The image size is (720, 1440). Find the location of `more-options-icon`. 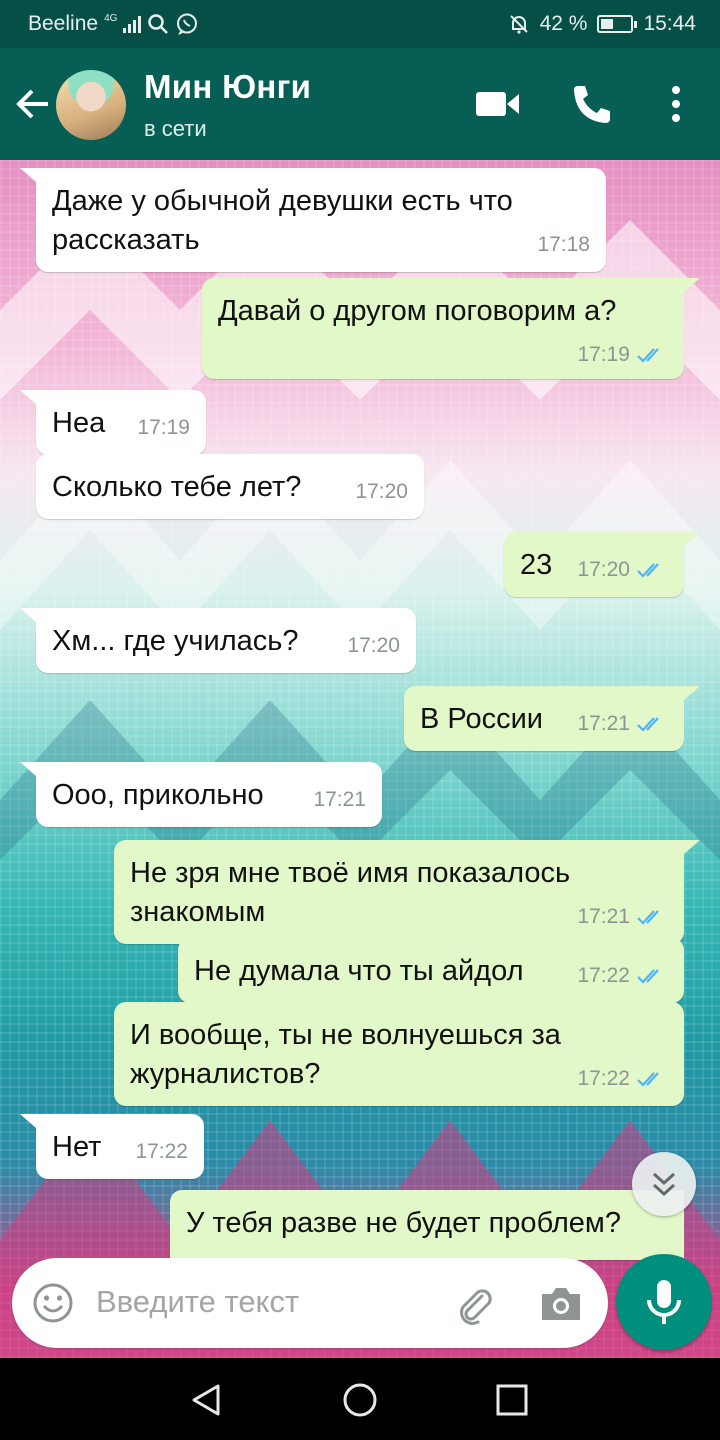

more-options-icon is located at coordinates (676, 104).